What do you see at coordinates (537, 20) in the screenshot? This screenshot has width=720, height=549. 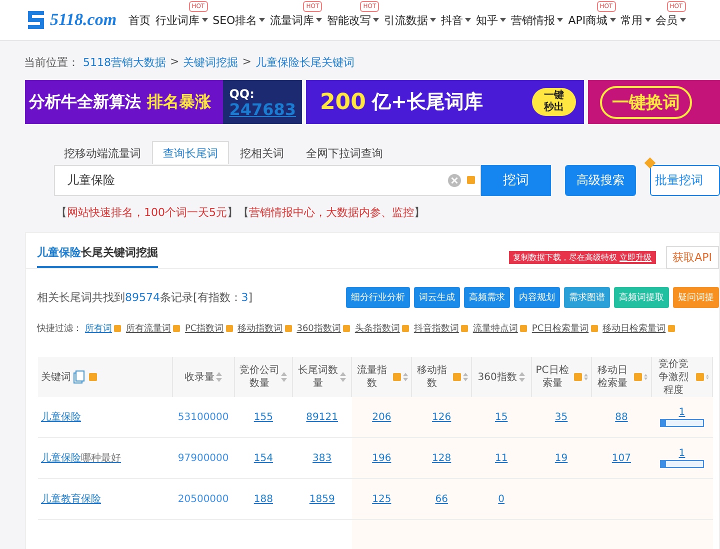 I see `nav-item: 营销情报` at bounding box center [537, 20].